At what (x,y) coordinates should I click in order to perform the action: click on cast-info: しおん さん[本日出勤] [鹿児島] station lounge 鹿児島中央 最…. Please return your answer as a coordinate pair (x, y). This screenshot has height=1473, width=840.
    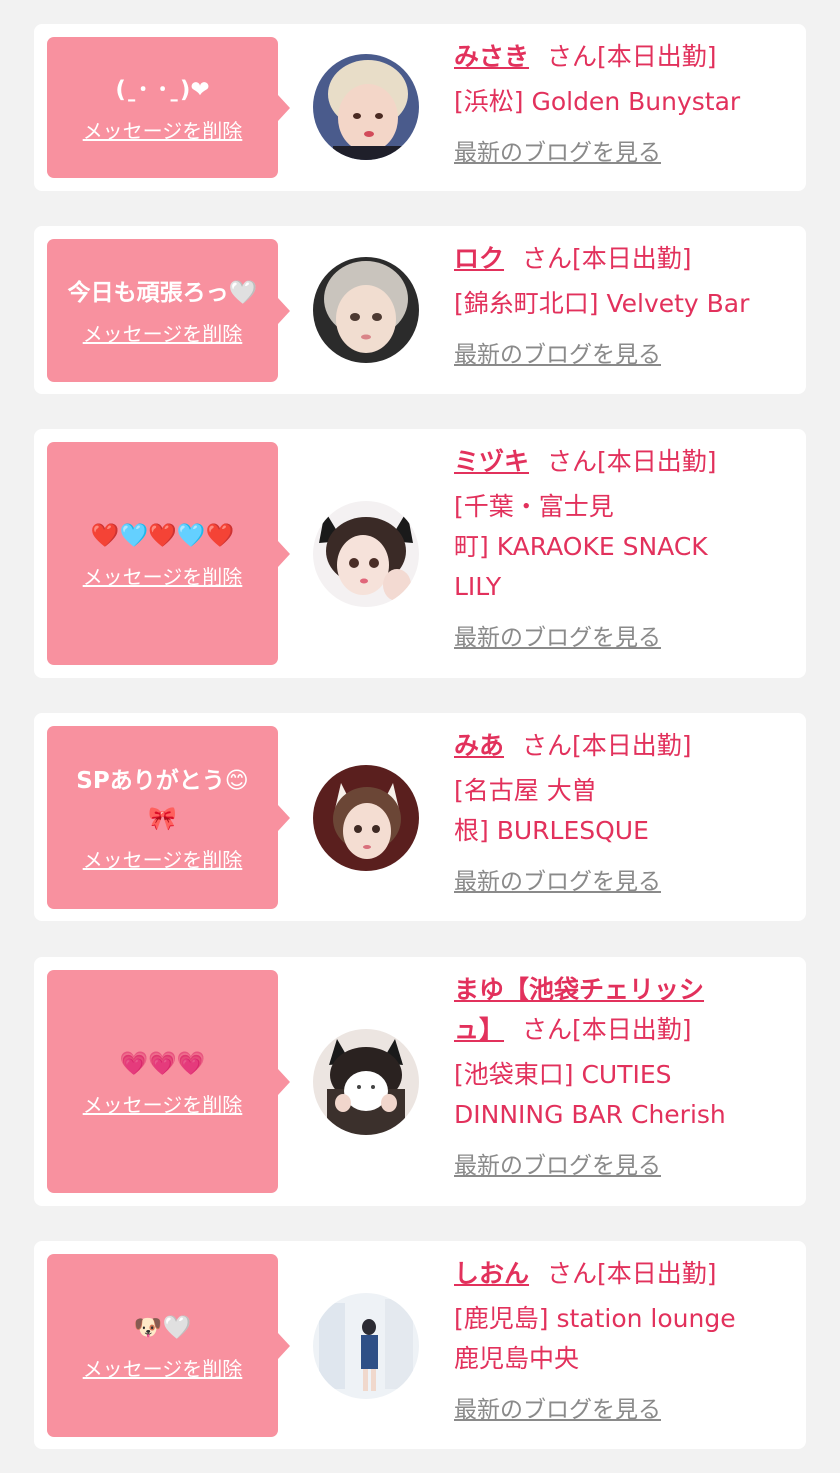
    Looking at the image, I should click on (624, 1340).